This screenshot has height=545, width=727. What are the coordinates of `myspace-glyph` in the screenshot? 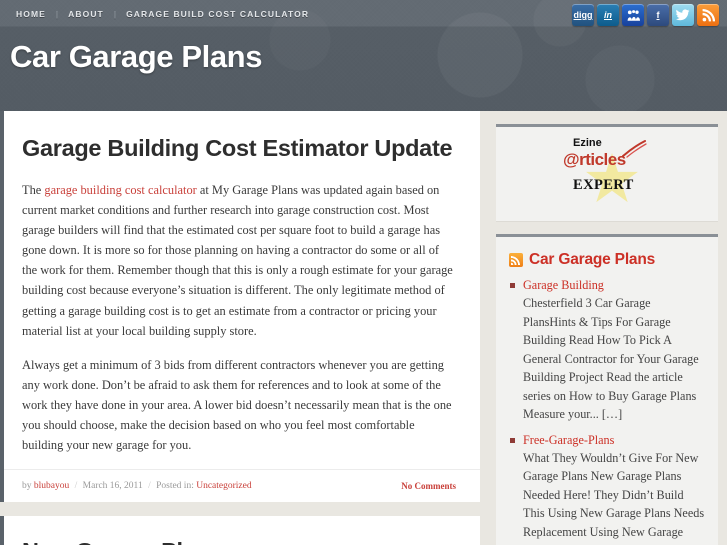 It's located at (633, 15).